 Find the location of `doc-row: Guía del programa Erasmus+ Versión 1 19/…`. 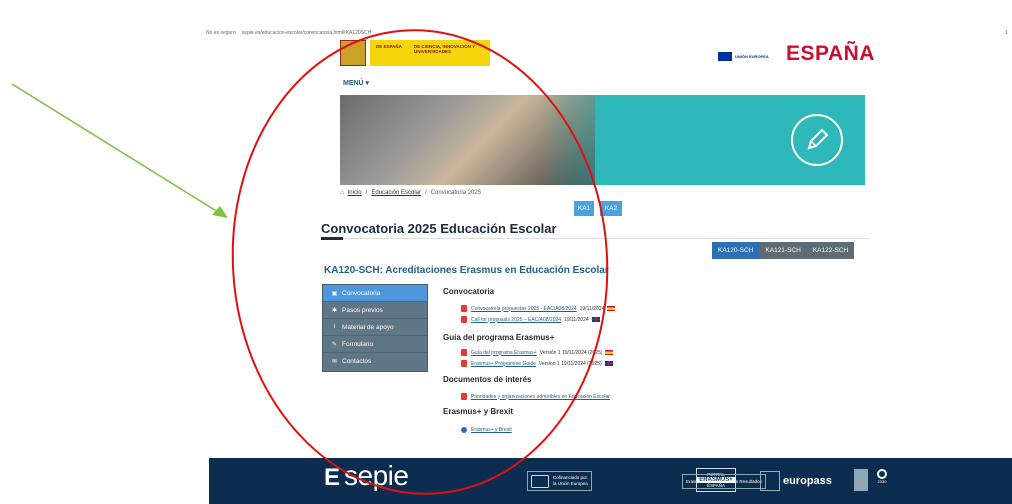

doc-row: Guía del programa Erasmus+ Versión 1 19/… is located at coordinates (537, 352).